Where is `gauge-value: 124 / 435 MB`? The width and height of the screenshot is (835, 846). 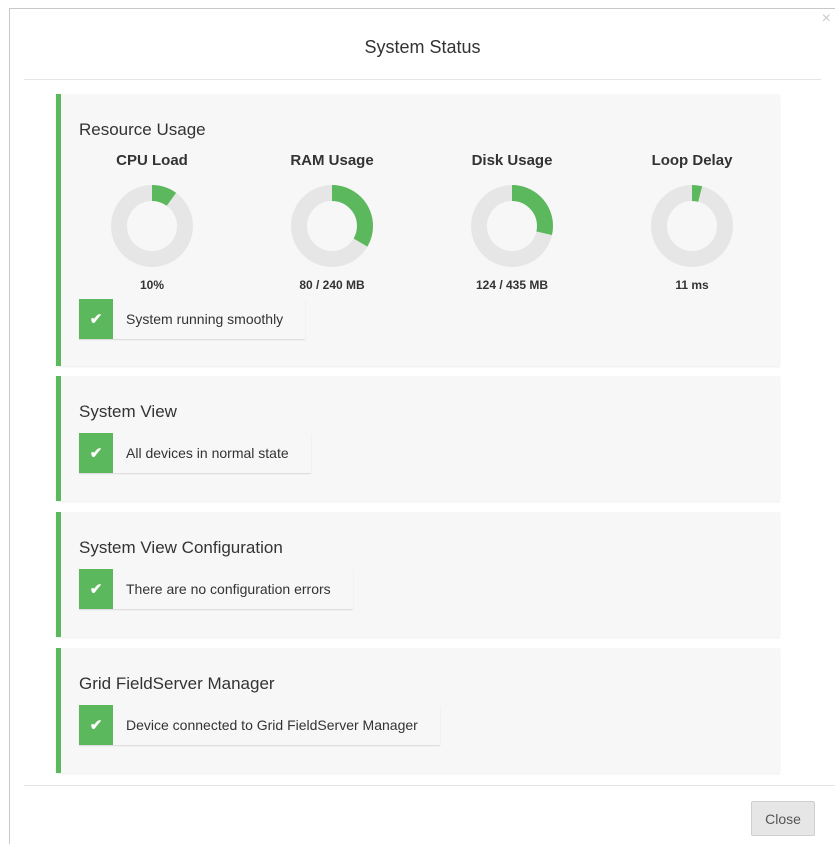 gauge-value: 124 / 435 MB is located at coordinates (512, 285).